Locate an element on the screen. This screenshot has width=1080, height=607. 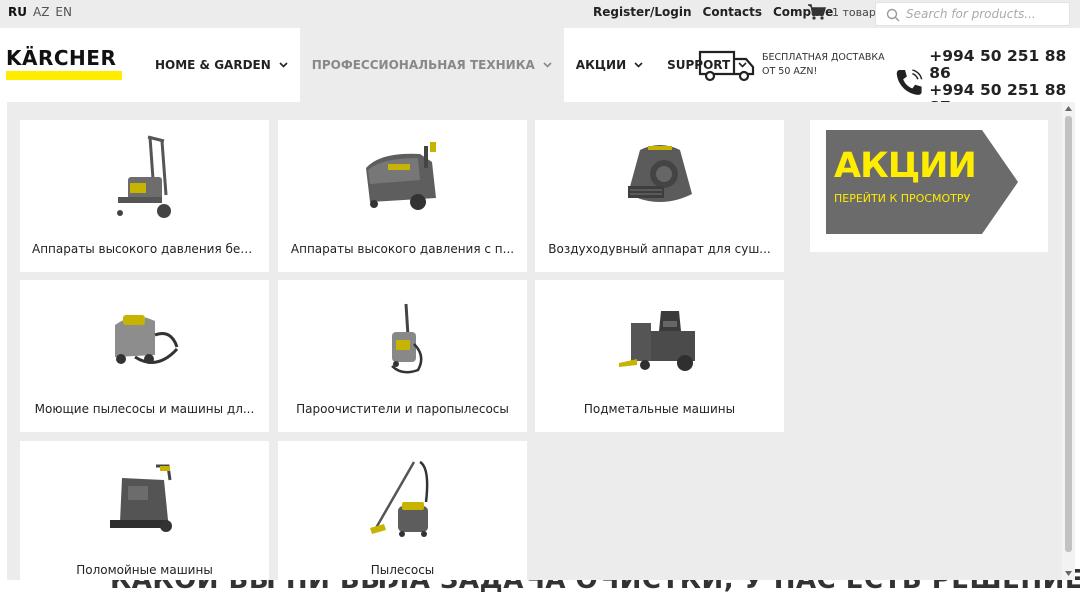
lang-ru: RU is located at coordinates (17, 12).